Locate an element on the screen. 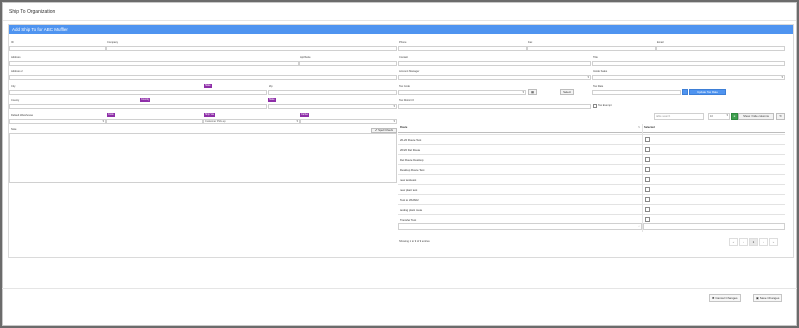 The image size is (799, 328). tax-rate-label: Tax Rate is located at coordinates (598, 86).